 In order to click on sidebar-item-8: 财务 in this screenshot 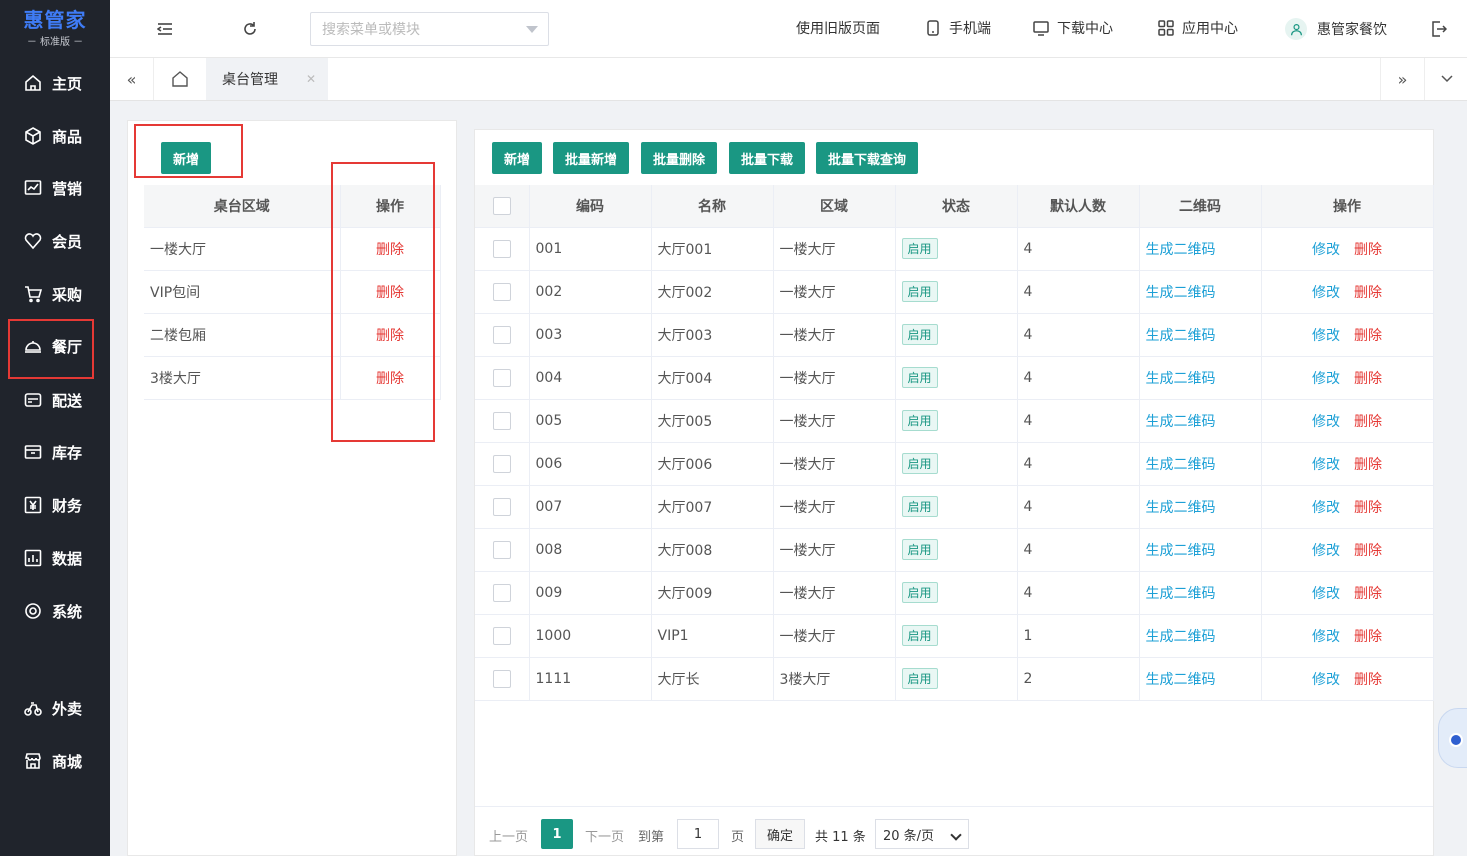, I will do `click(55, 505)`.